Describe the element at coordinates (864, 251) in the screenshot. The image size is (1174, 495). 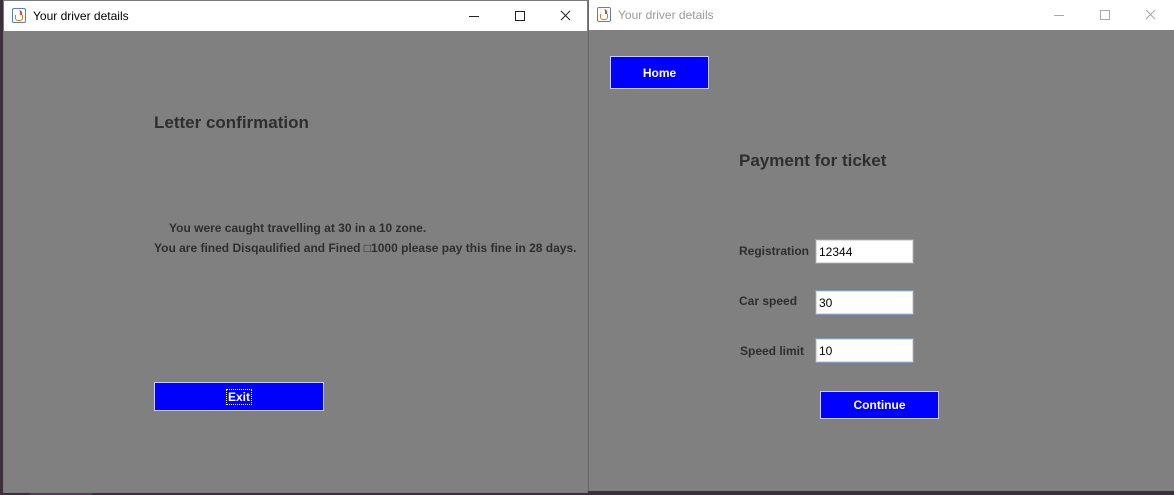
I see `registration-field` at that location.